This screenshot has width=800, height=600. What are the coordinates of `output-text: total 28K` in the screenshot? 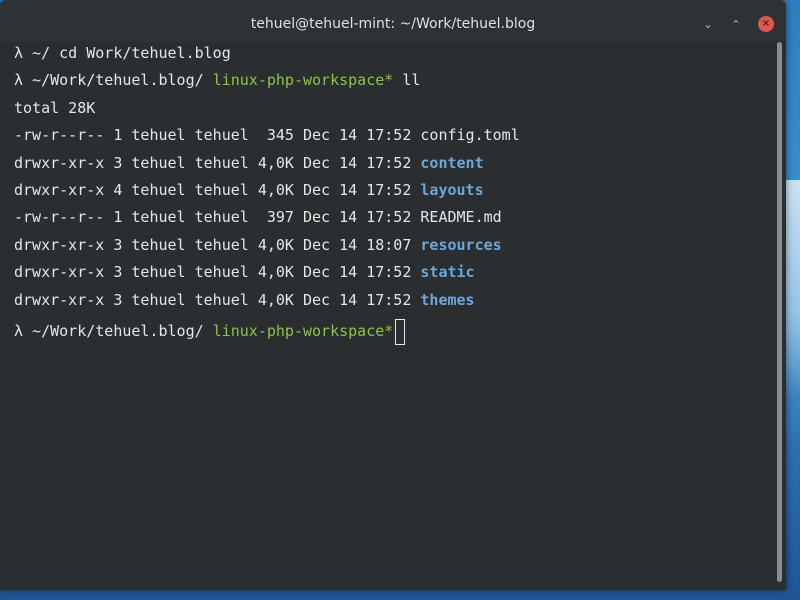 It's located at (55, 108).